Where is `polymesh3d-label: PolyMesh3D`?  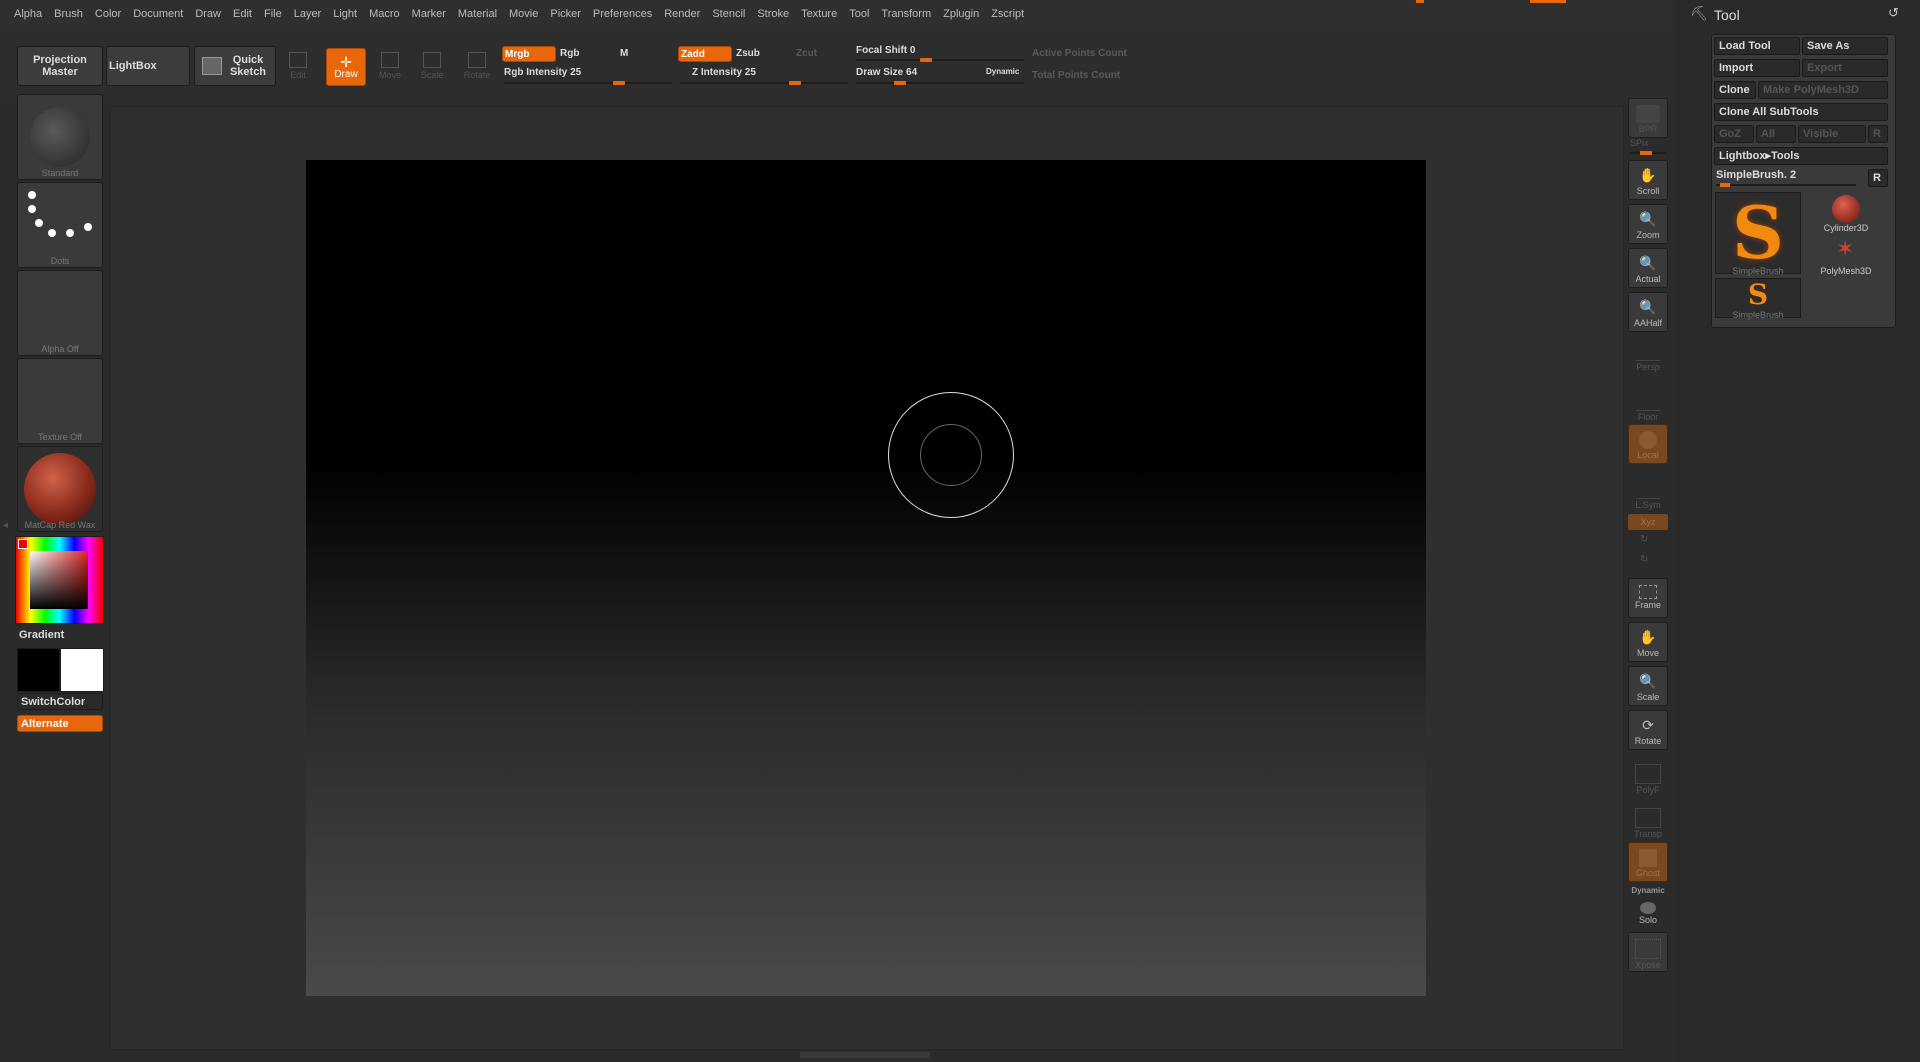
polymesh3d-label: PolyMesh3D is located at coordinates (1846, 271).